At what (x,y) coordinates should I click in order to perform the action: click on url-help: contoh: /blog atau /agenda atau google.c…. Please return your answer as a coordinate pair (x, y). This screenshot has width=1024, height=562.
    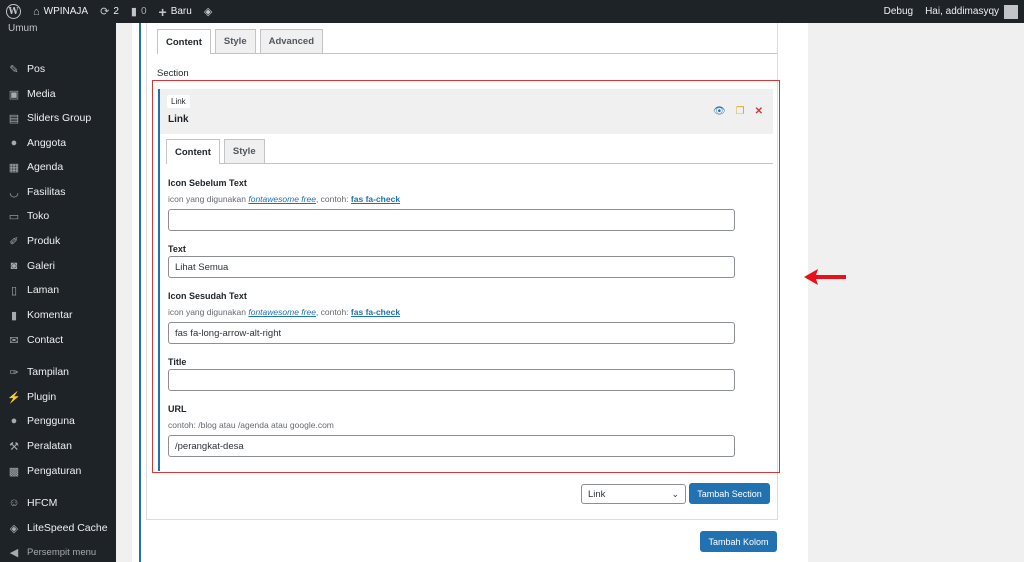
    Looking at the image, I should click on (251, 425).